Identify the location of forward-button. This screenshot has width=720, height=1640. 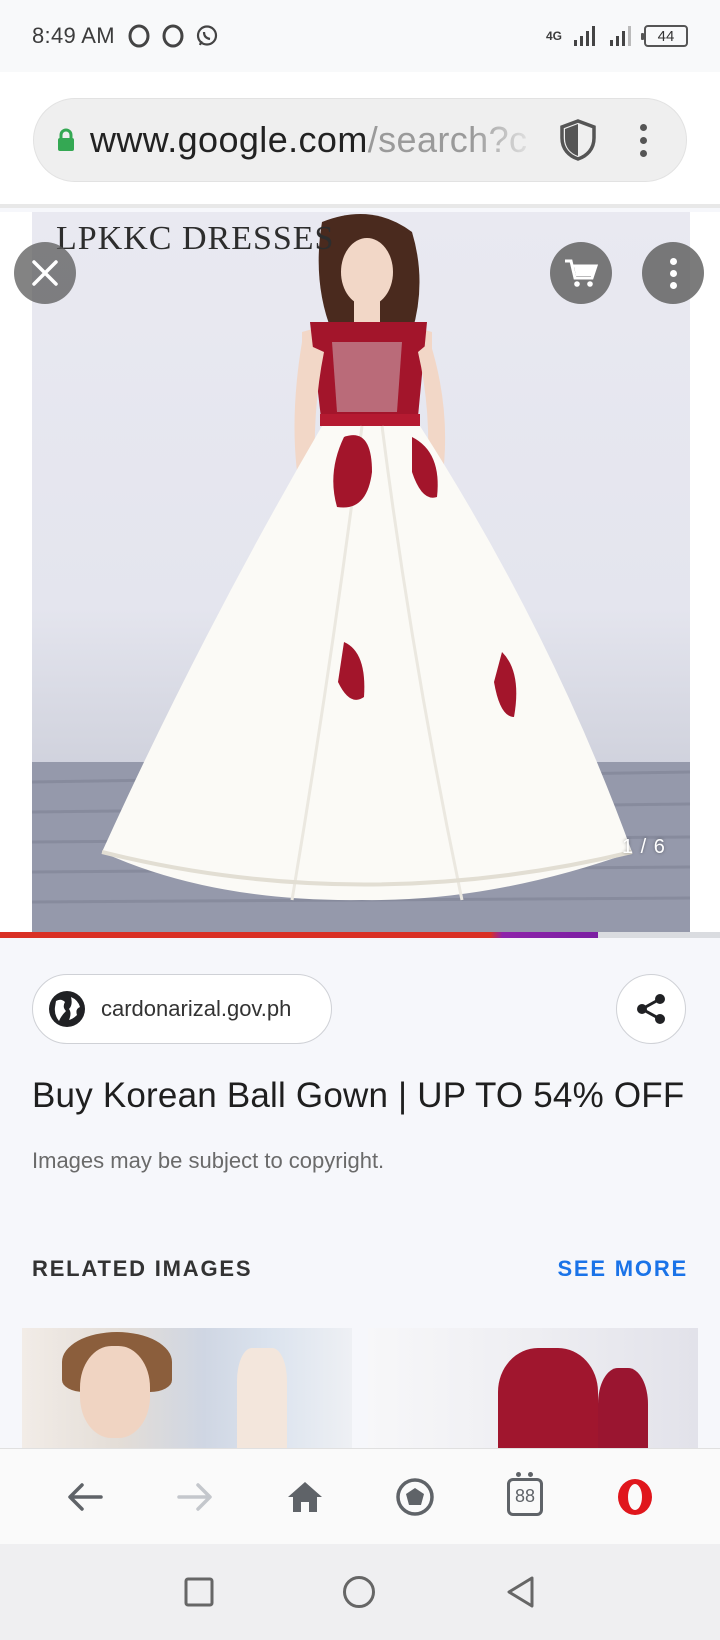
(195, 1497).